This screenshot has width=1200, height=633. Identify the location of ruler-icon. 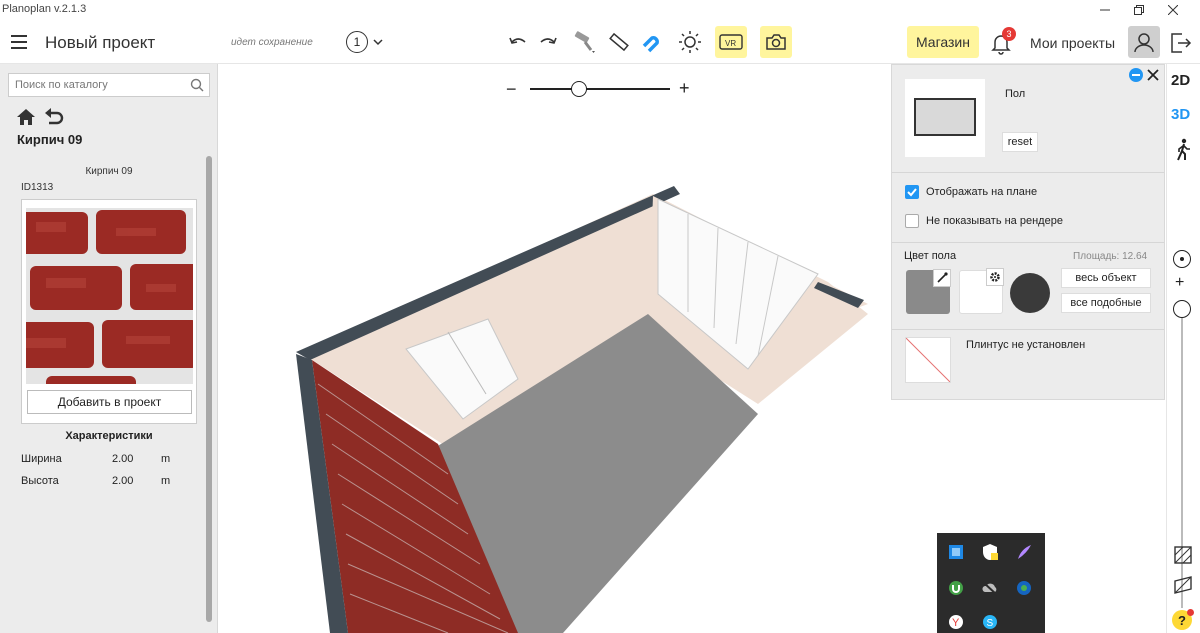
(619, 42).